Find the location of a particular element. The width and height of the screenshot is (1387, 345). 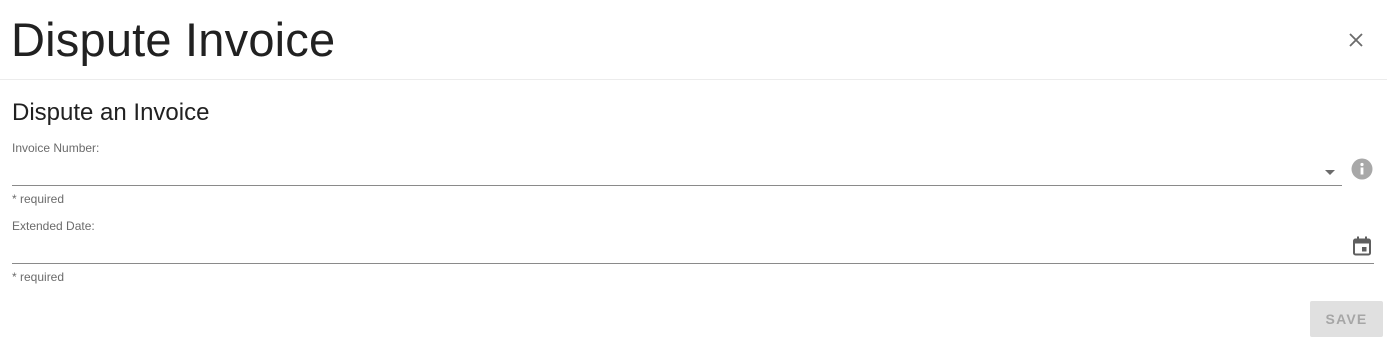

close-button is located at coordinates (1356, 40).